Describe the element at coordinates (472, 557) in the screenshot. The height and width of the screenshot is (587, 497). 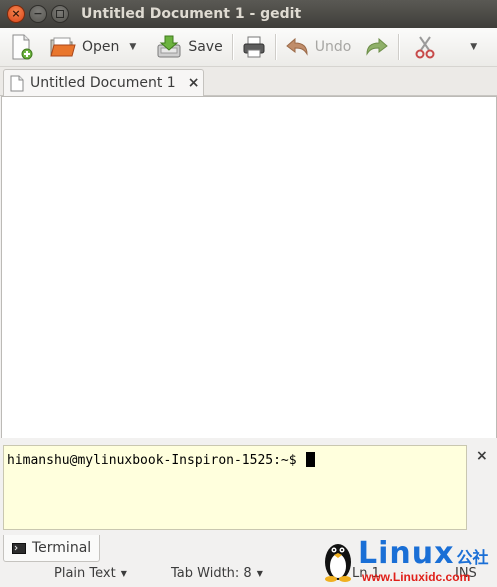
I see `watermark-suffix: 公社` at that location.